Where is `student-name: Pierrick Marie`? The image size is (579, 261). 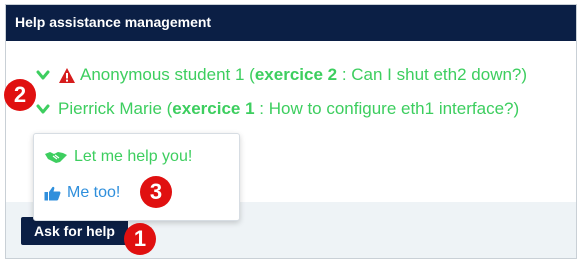 student-name: Pierrick Marie is located at coordinates (110, 108).